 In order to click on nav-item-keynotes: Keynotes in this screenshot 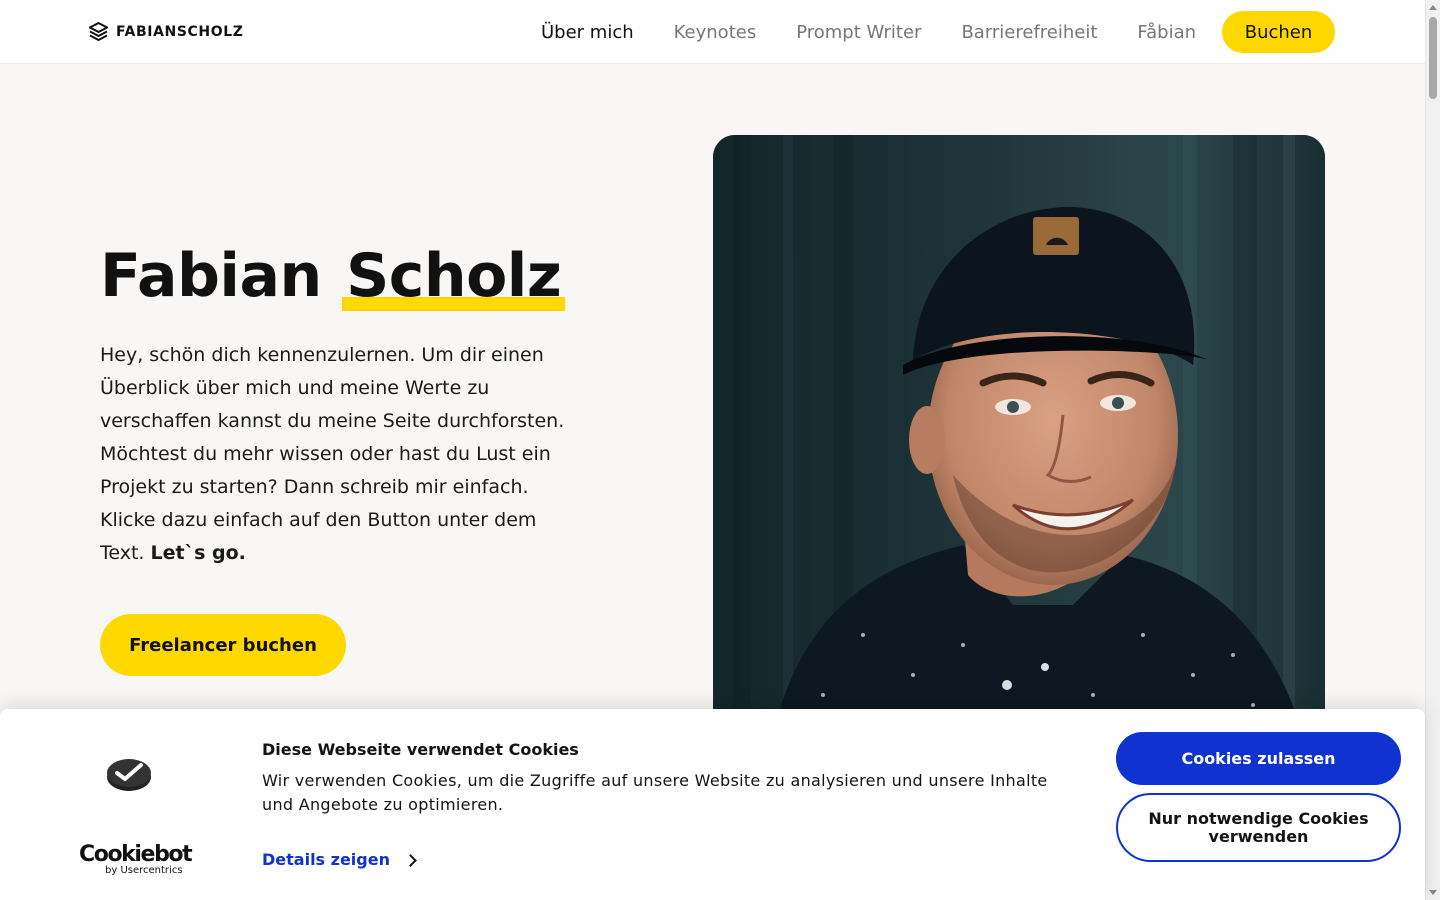, I will do `click(715, 32)`.